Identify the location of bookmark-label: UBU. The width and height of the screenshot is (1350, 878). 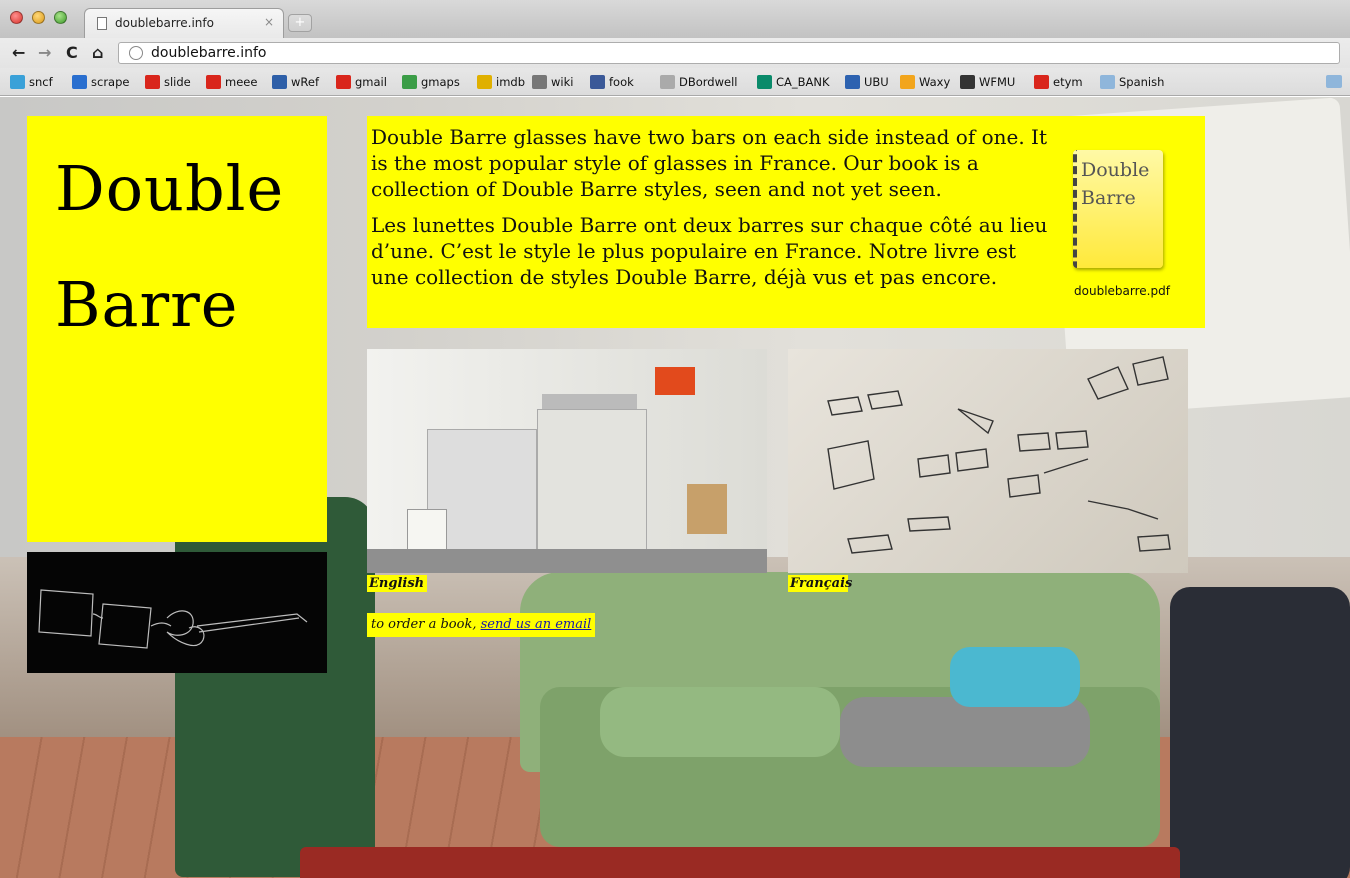
(876, 82).